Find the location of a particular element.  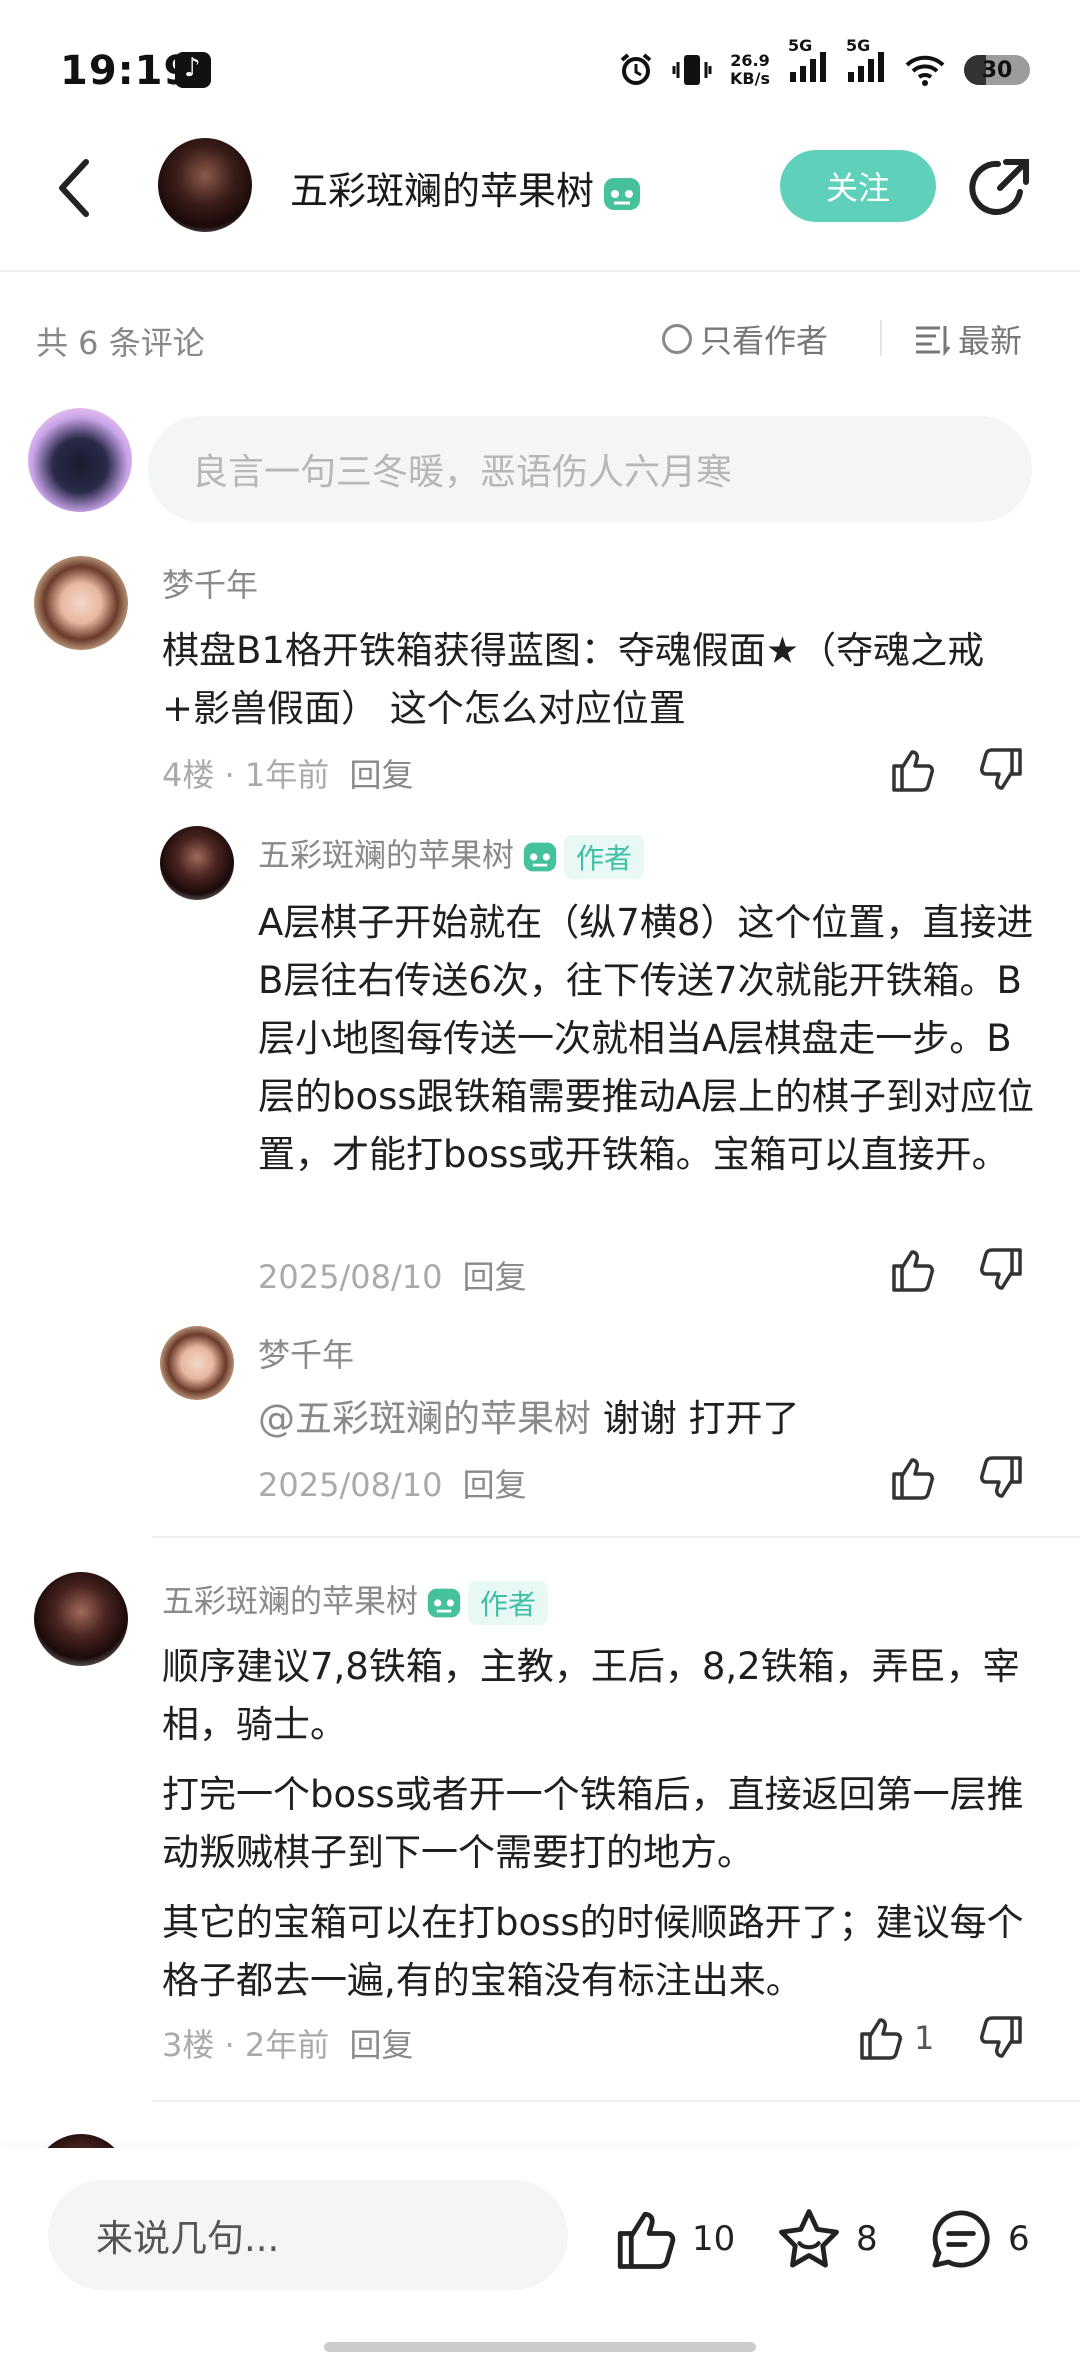

battery-level: 30 is located at coordinates (997, 70).